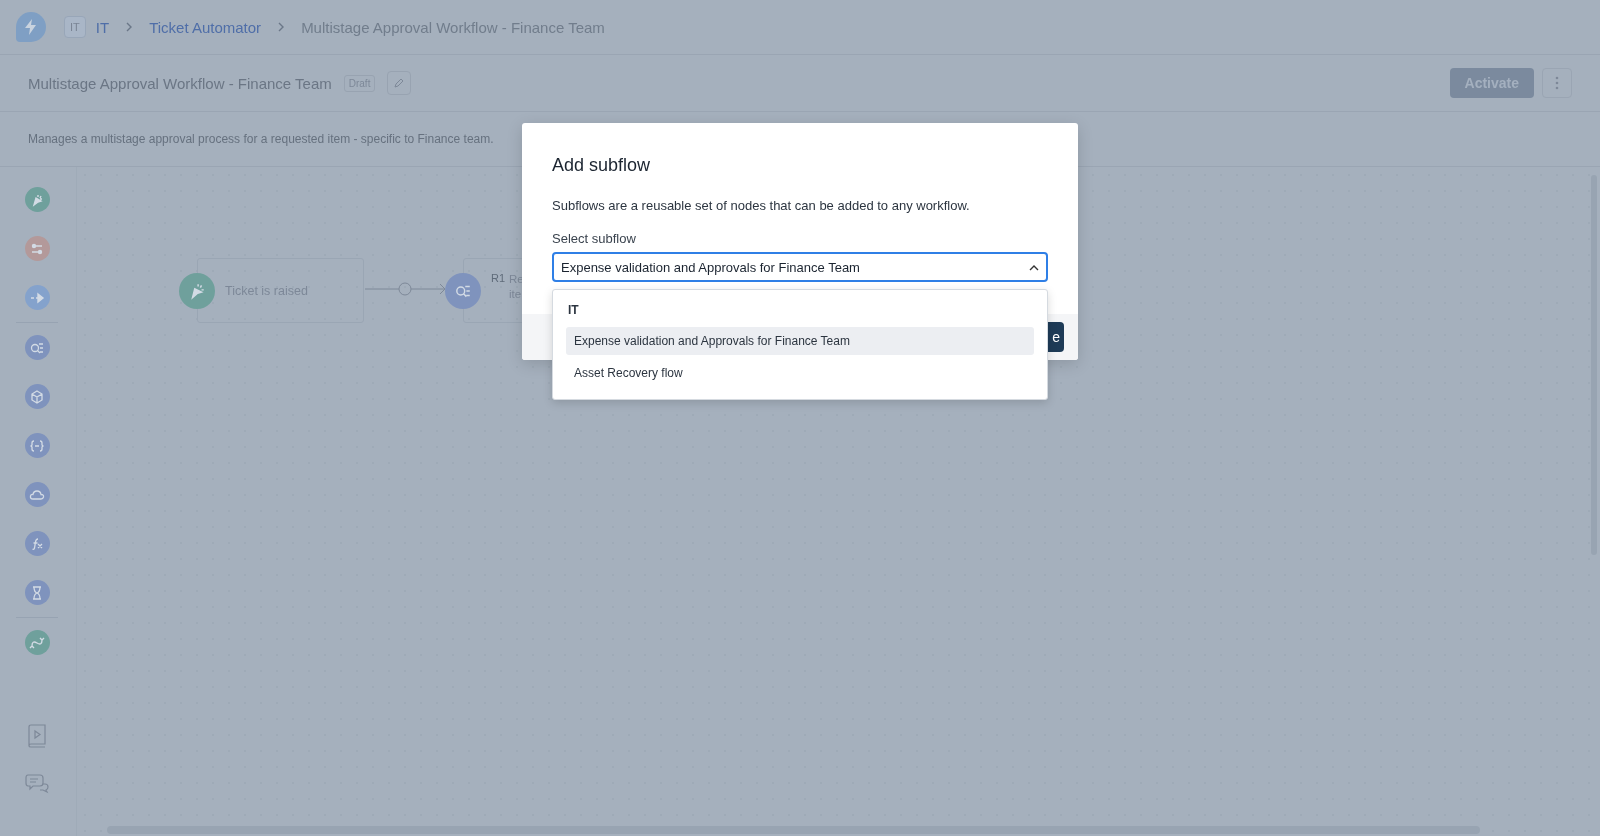 The height and width of the screenshot is (836, 1600). What do you see at coordinates (180, 83) in the screenshot?
I see `workflow-title: Multistage Approval Workflow - Finance Team` at bounding box center [180, 83].